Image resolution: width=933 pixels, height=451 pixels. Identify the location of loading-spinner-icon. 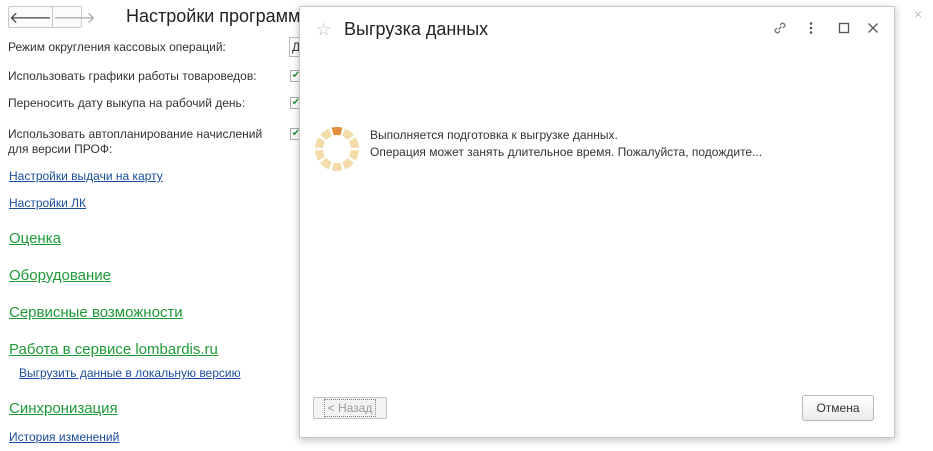
(337, 149).